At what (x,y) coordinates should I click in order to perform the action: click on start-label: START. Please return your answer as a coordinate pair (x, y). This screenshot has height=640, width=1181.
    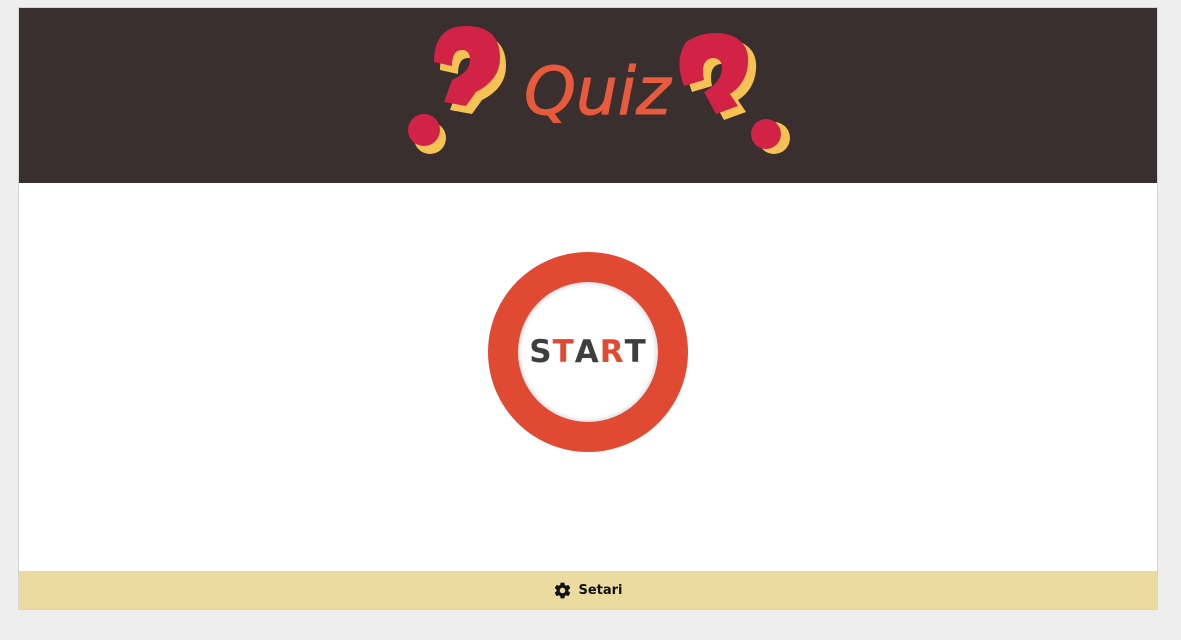
    Looking at the image, I should click on (588, 352).